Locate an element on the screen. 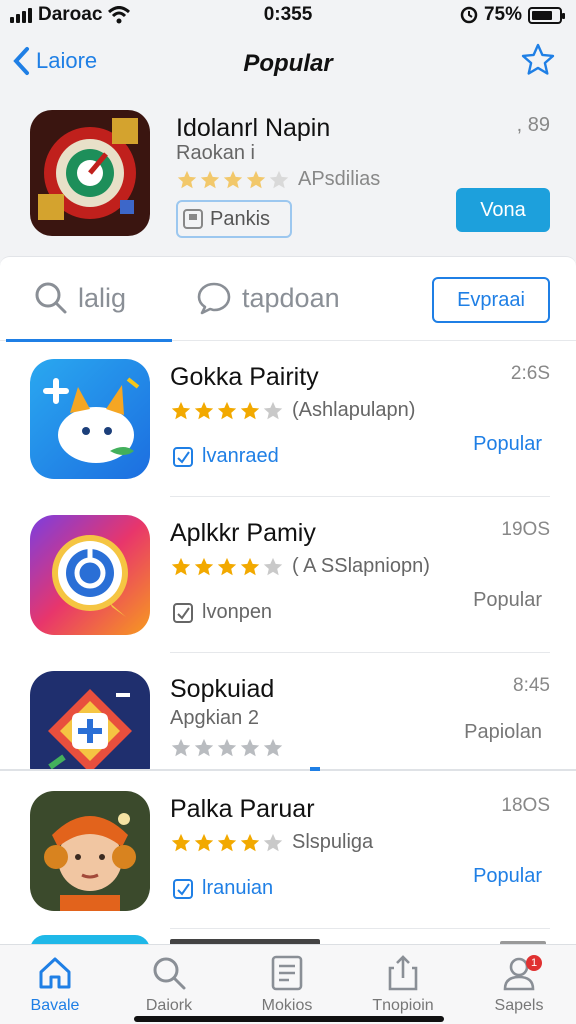  tab-row: lalig tapdoan Evpraai is located at coordinates (288, 299).